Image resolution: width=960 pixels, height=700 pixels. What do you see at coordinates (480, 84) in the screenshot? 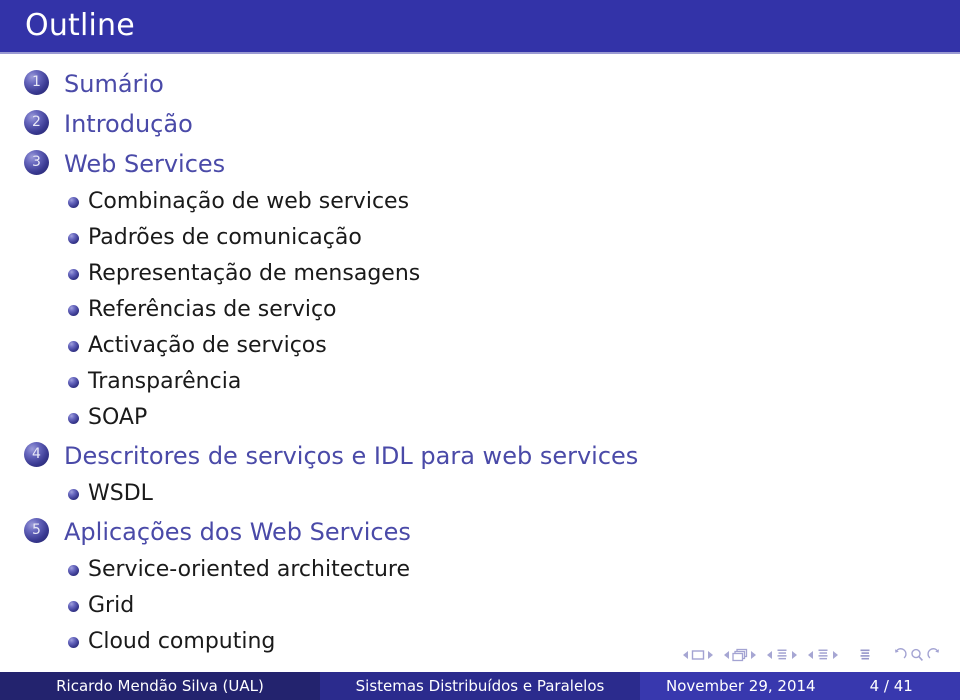
I see `outline-section: 1 Sumário` at bounding box center [480, 84].